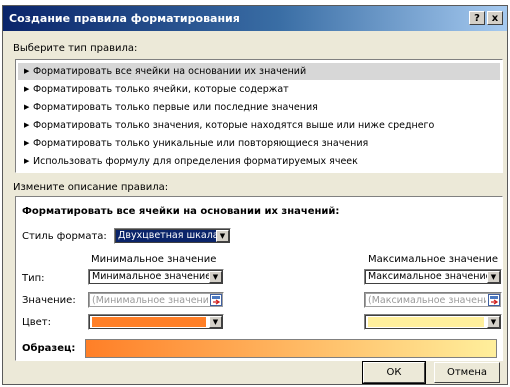 The width and height of the screenshot is (510, 387). I want to click on close-button: x, so click(495, 18).